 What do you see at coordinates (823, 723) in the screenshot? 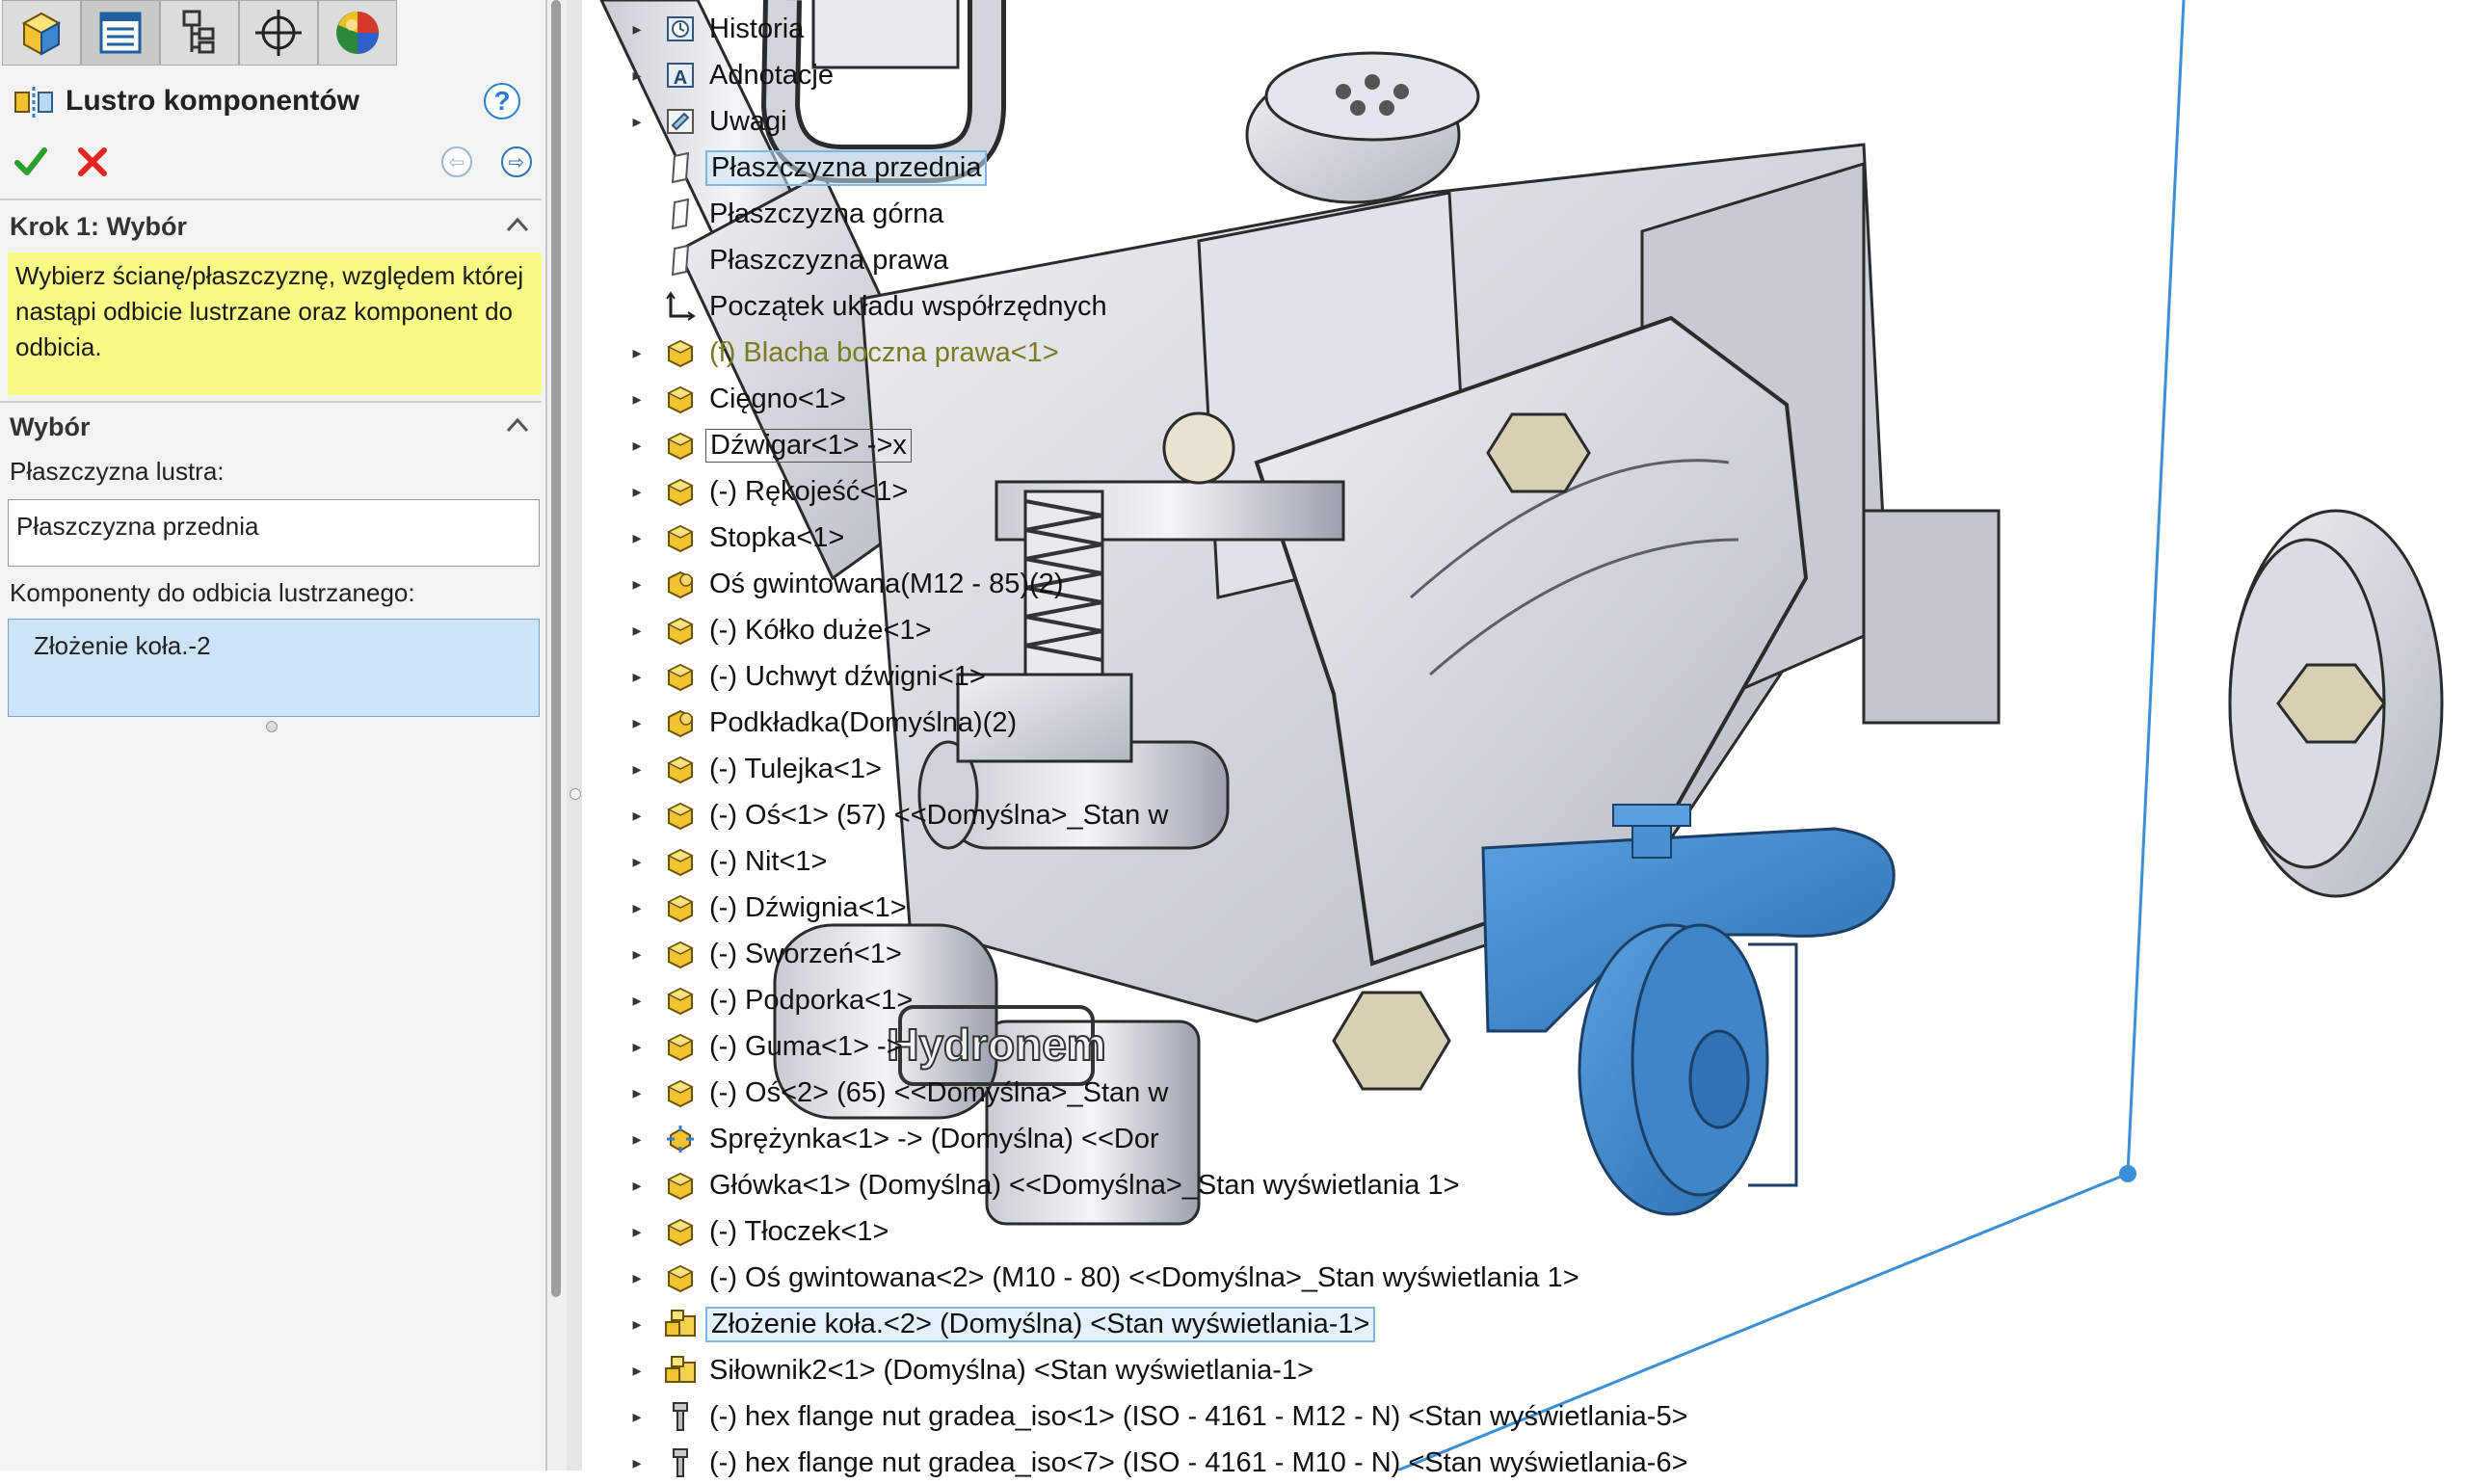
I see `tree-item-component: ▸ Podkładka(Domyślna)(2)` at bounding box center [823, 723].